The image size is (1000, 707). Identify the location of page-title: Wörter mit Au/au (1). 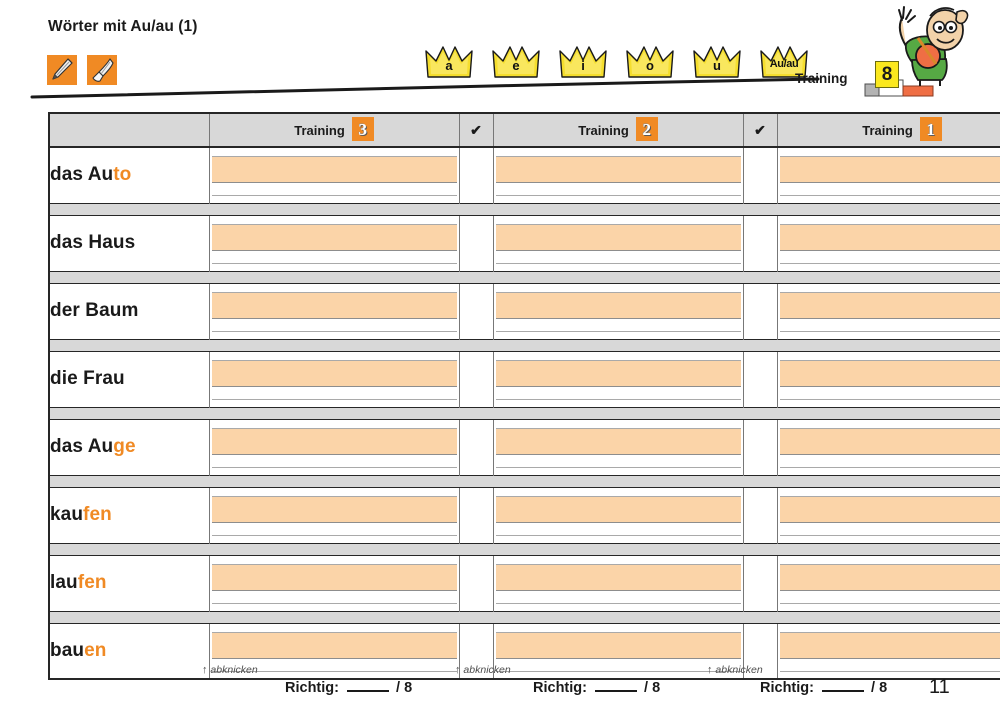
(123, 26).